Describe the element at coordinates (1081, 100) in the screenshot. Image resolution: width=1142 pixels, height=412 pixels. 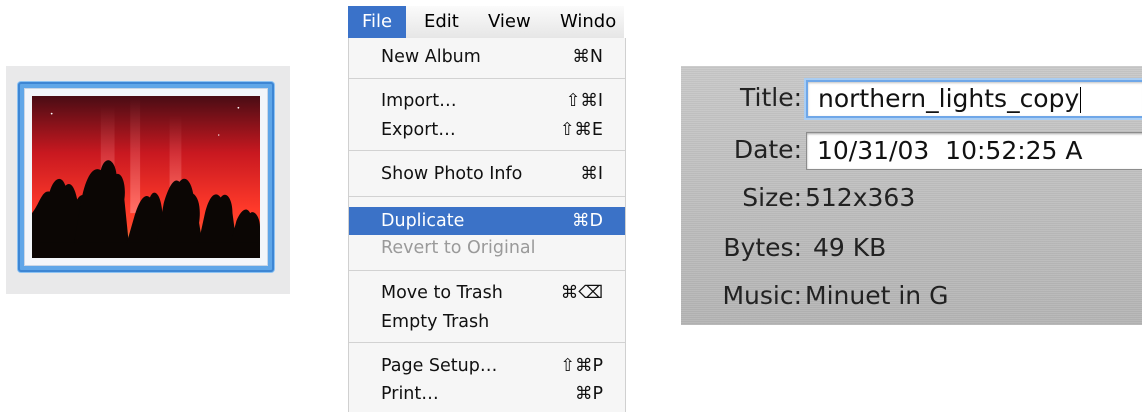
I see `text-caret` at that location.